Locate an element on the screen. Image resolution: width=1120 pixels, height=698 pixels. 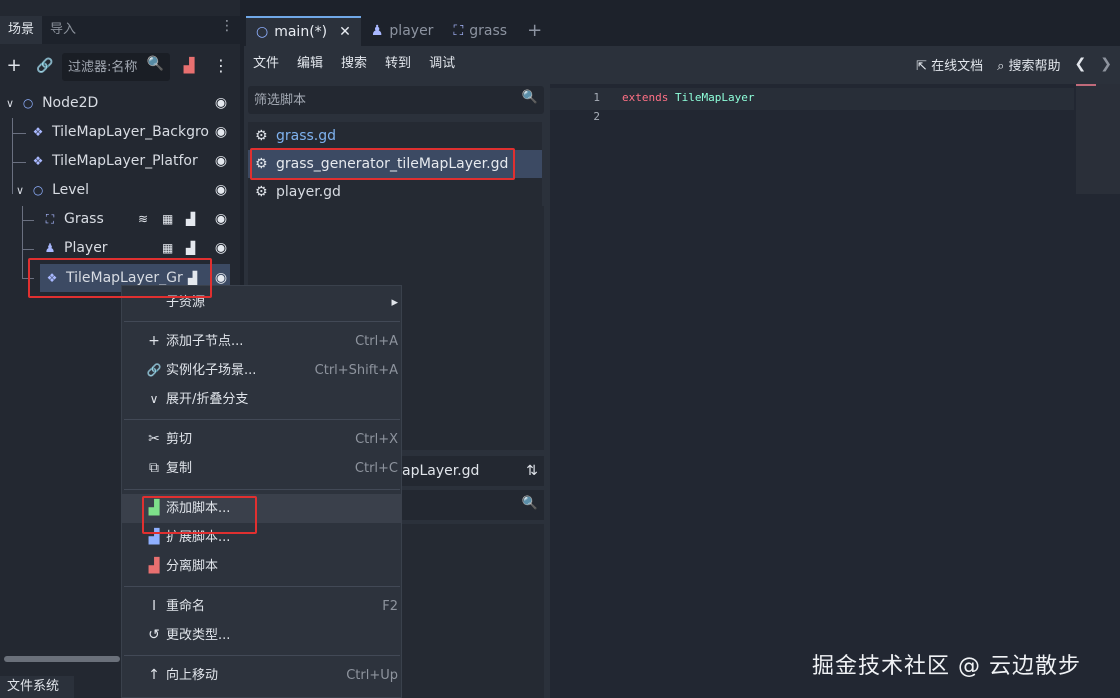
menu-goto: 转到 is located at coordinates (398, 64).